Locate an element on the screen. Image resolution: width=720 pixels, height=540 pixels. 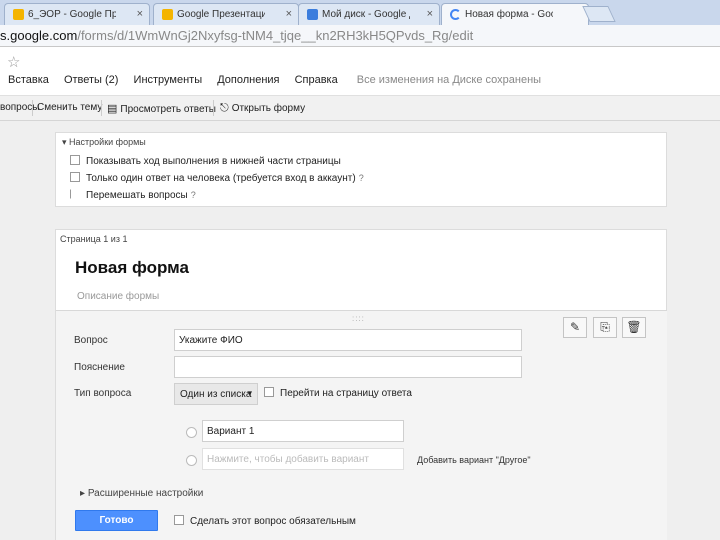
open-form-icon: ⎋ is located at coordinates (224, 108).